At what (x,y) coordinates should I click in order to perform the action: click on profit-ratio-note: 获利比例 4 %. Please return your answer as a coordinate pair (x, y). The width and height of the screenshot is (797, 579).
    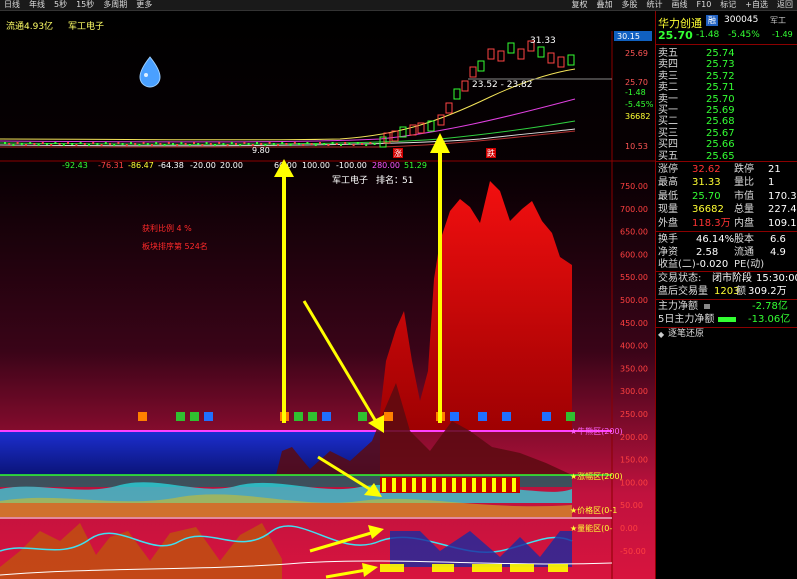
    Looking at the image, I should click on (167, 228).